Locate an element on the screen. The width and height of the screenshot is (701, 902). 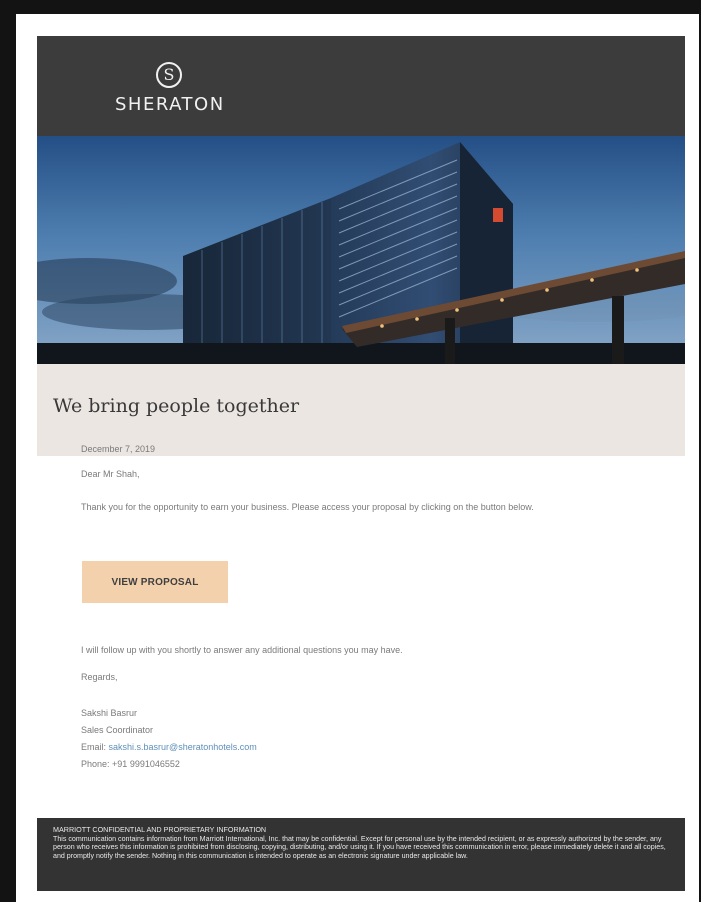
tagline-banner: We bring people together is located at coordinates (361, 410).